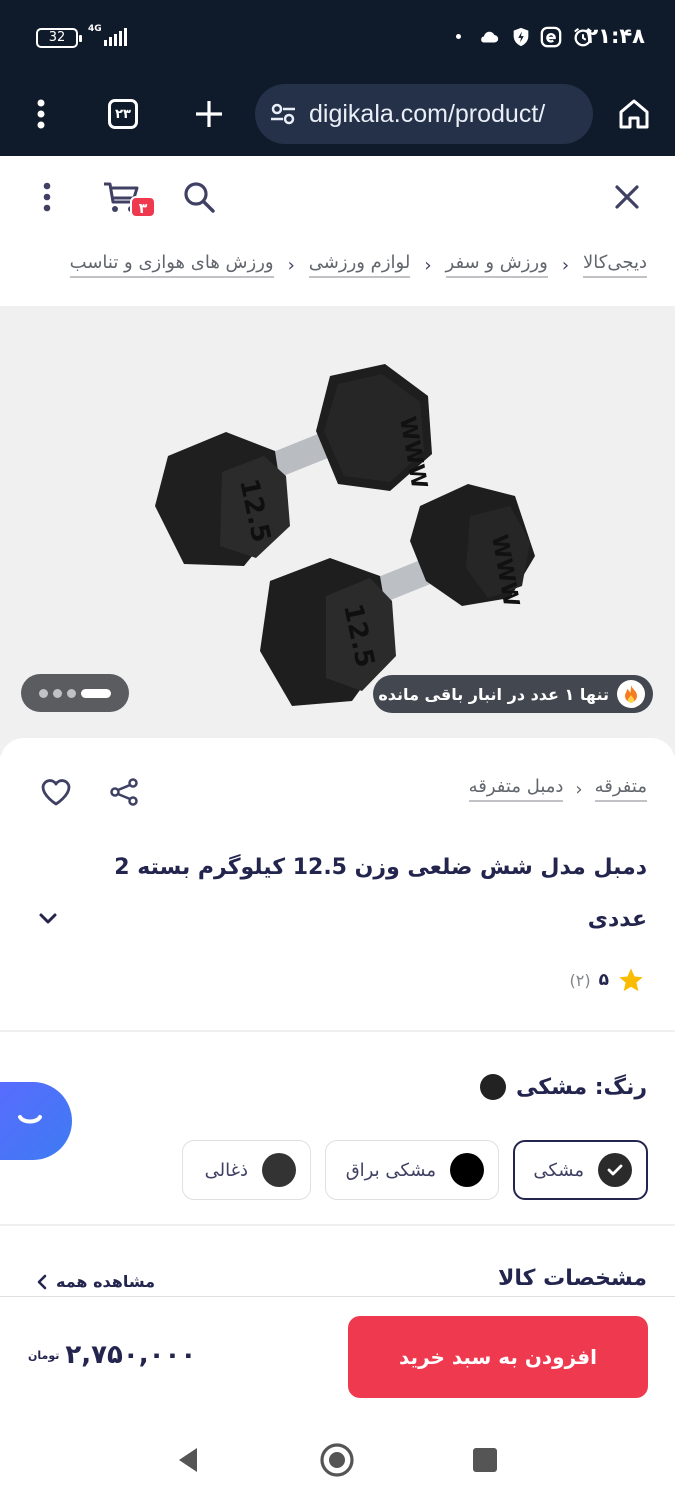 The height and width of the screenshot is (1500, 675). What do you see at coordinates (634, 114) in the screenshot?
I see `home-icon` at bounding box center [634, 114].